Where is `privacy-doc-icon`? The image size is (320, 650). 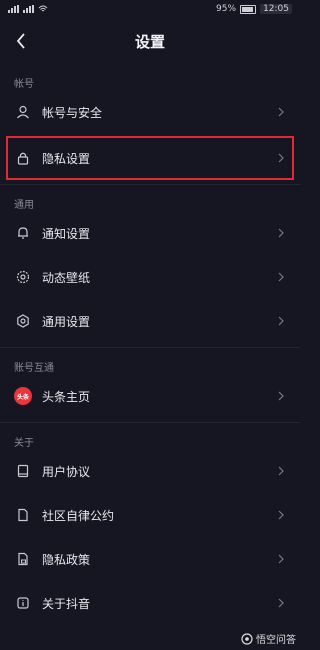 privacy-doc-icon is located at coordinates (23, 559).